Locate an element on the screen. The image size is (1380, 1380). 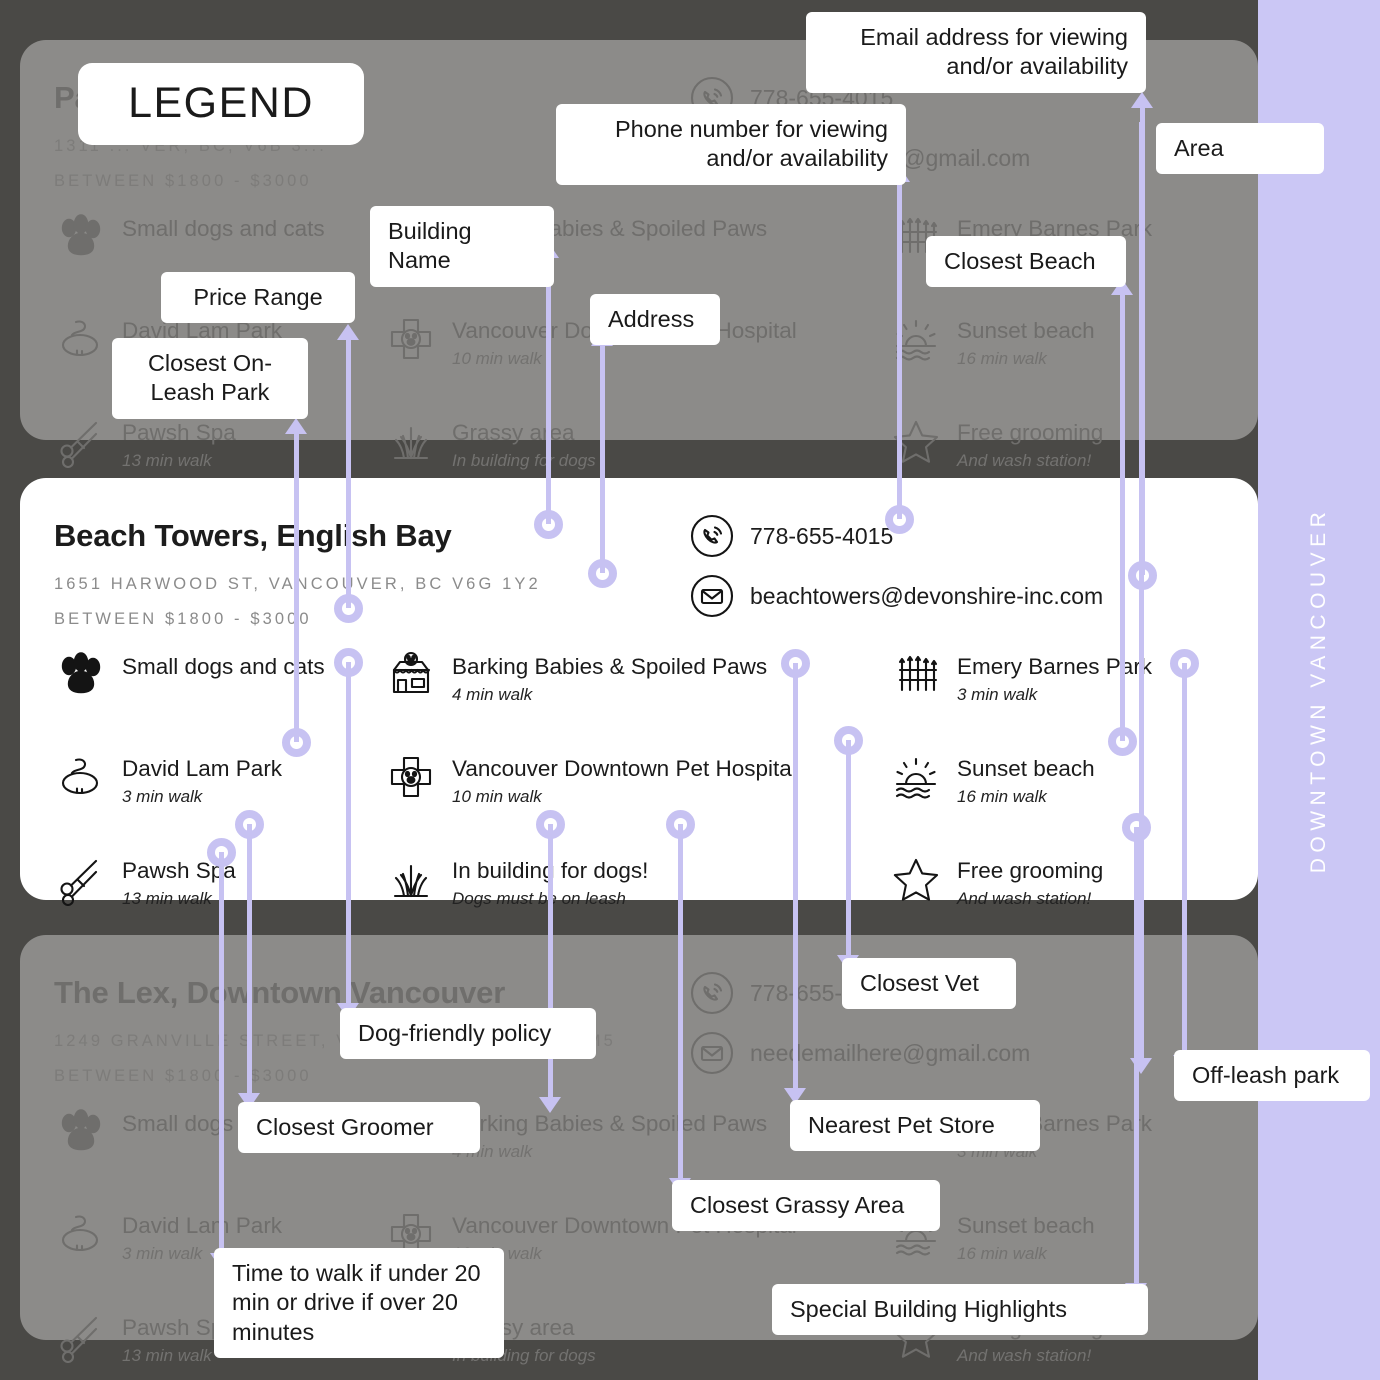
callout-closest-on-leash-park: Closest On- Leash Park is located at coordinates (210, 378).